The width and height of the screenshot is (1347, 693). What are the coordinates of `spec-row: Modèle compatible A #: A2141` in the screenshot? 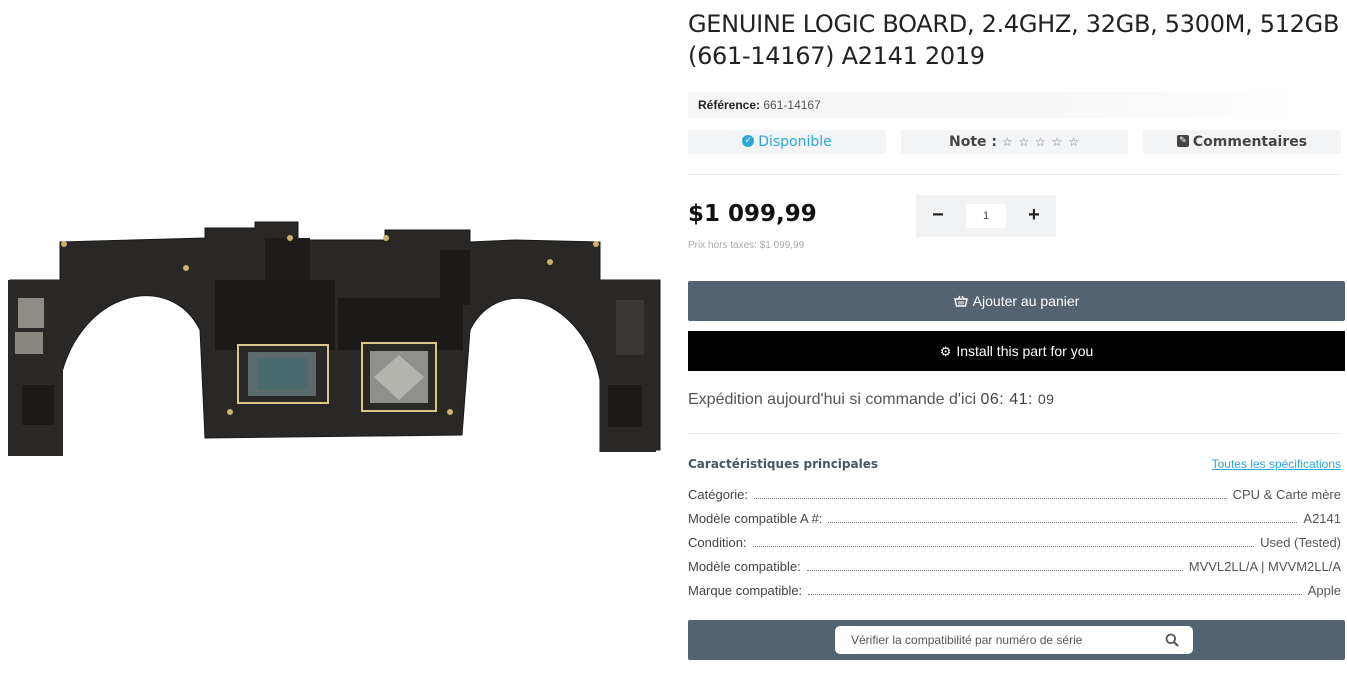 It's located at (1014, 518).